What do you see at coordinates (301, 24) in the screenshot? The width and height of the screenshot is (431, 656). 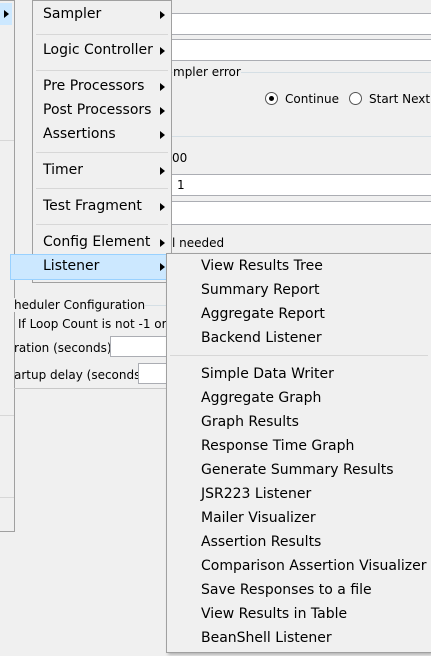 I see `name-field` at bounding box center [301, 24].